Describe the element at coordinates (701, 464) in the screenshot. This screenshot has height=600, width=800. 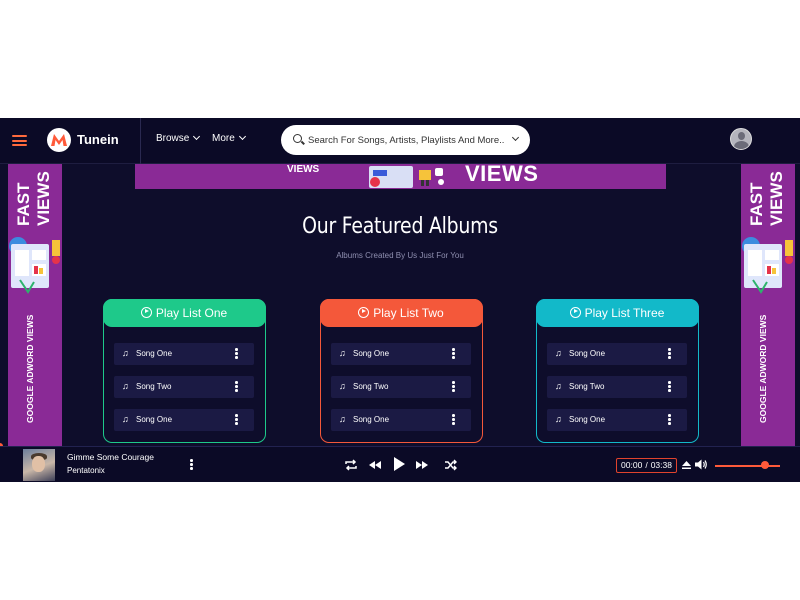
I see `volume-icon` at that location.